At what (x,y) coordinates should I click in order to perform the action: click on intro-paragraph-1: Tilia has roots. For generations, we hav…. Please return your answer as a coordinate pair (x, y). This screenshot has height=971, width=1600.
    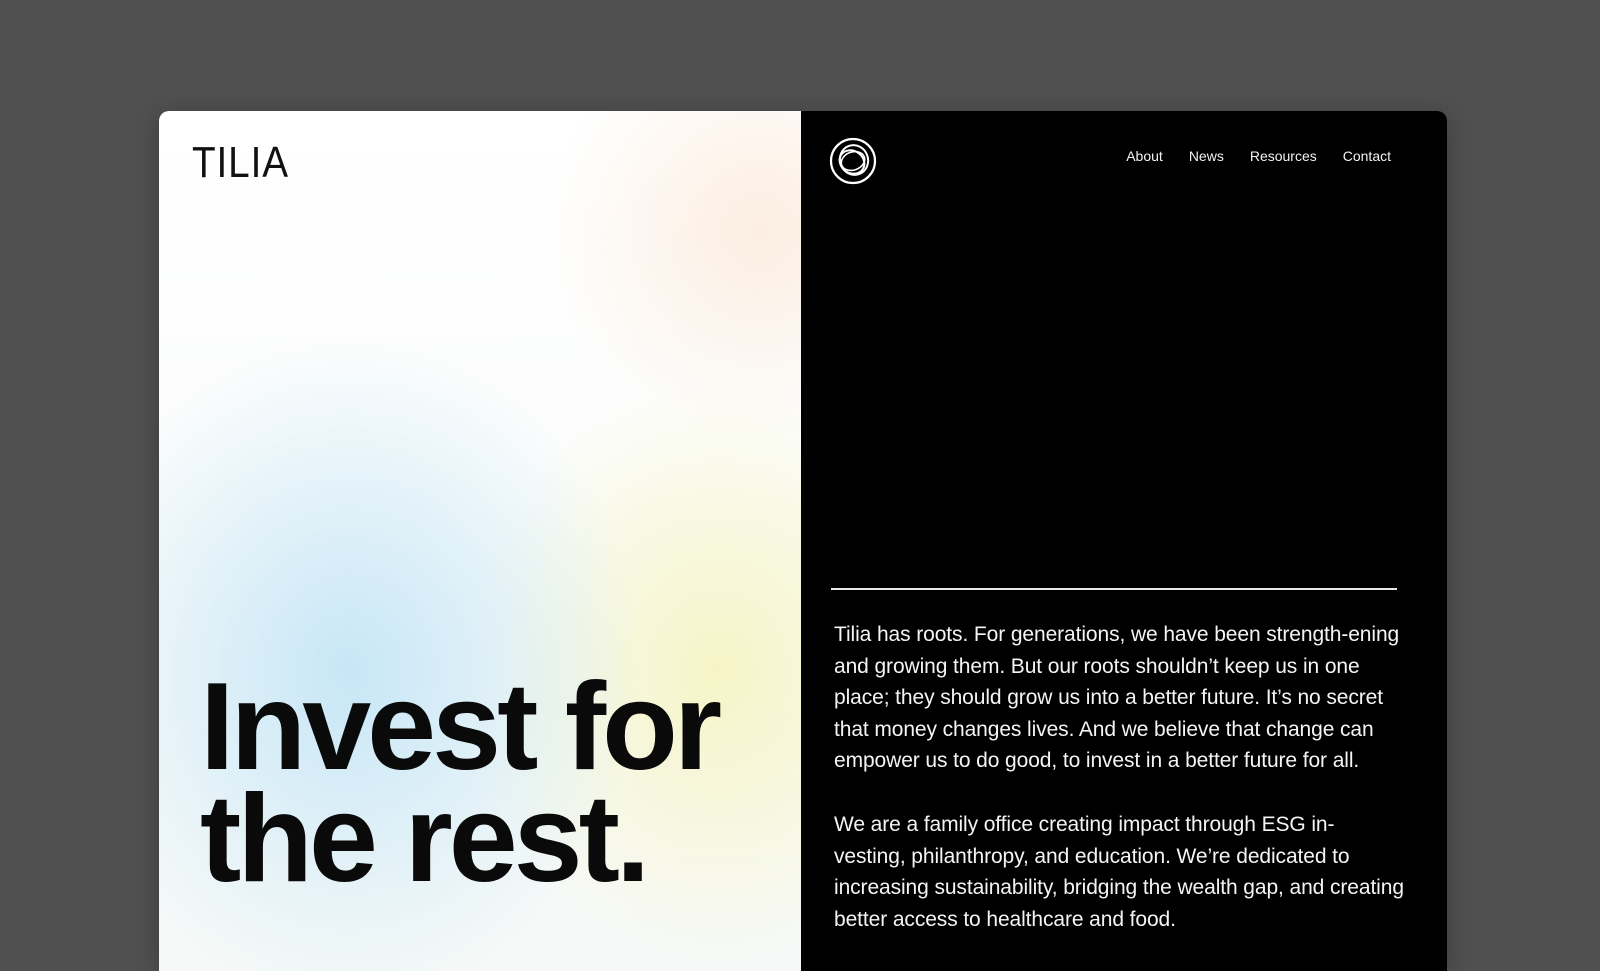
    Looking at the image, I should click on (1117, 698).